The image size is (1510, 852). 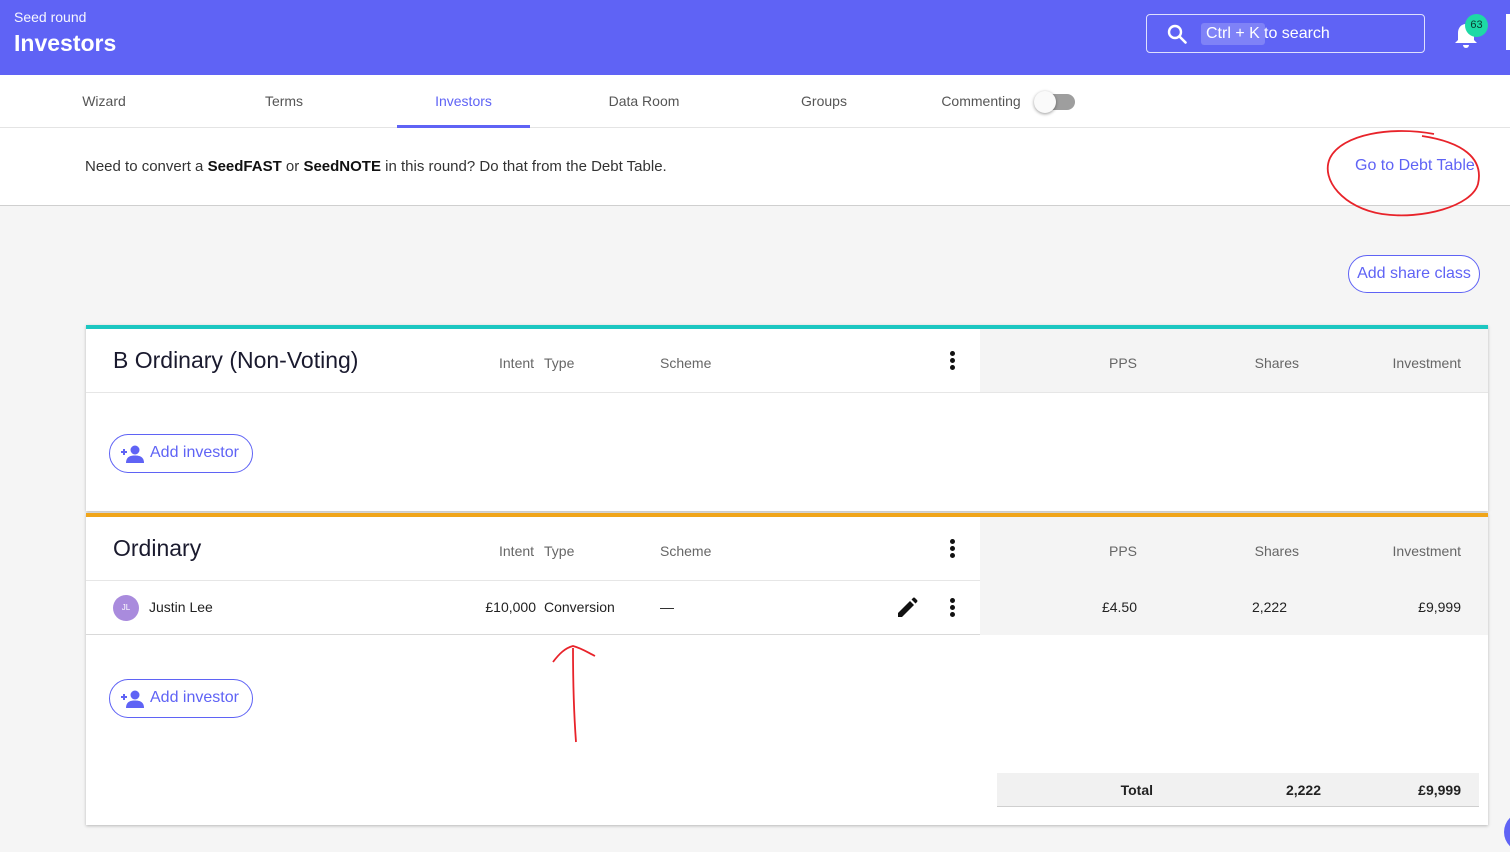 I want to click on investor-investment: £9,999, so click(x=1439, y=607).